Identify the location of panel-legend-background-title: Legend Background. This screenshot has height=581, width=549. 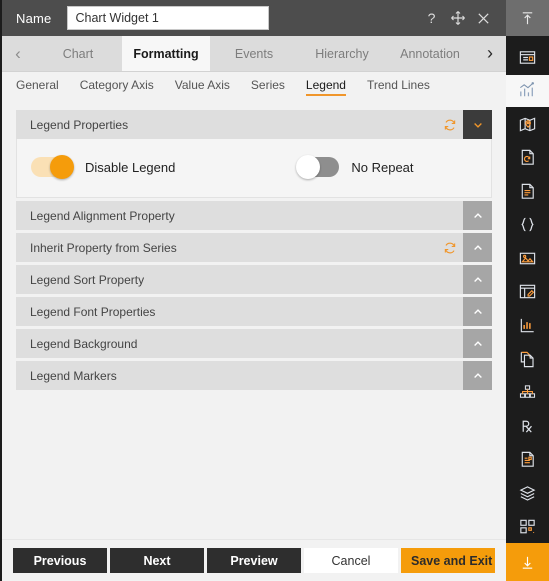
(84, 343).